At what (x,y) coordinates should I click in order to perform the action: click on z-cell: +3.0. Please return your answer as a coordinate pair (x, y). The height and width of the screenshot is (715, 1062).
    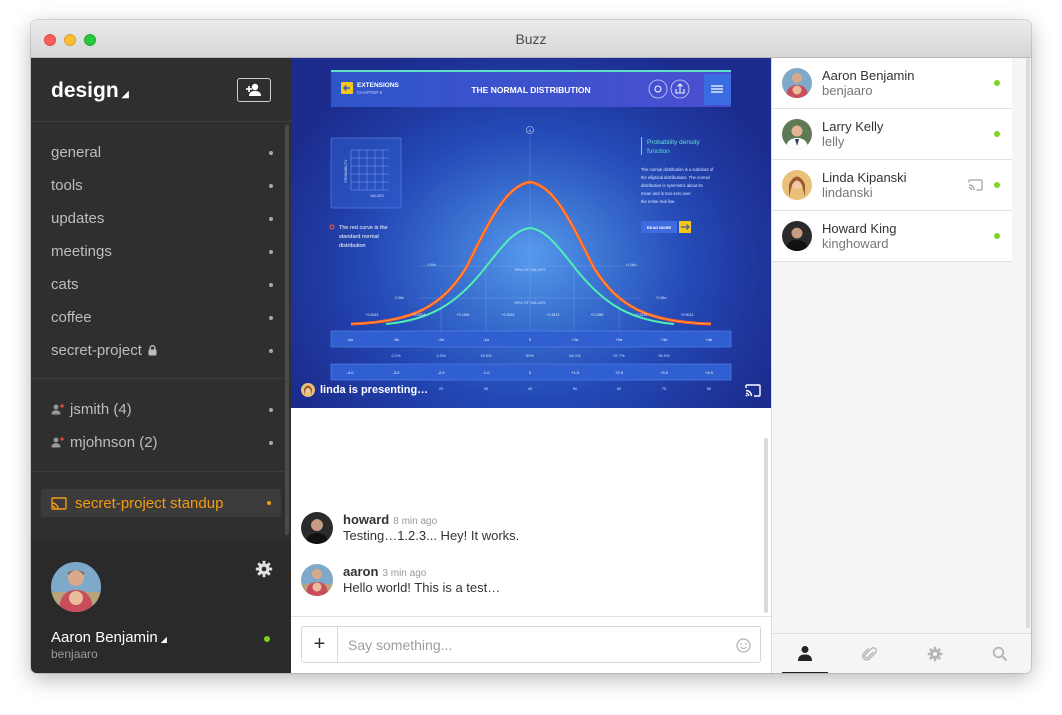
    Looking at the image, I should click on (664, 372).